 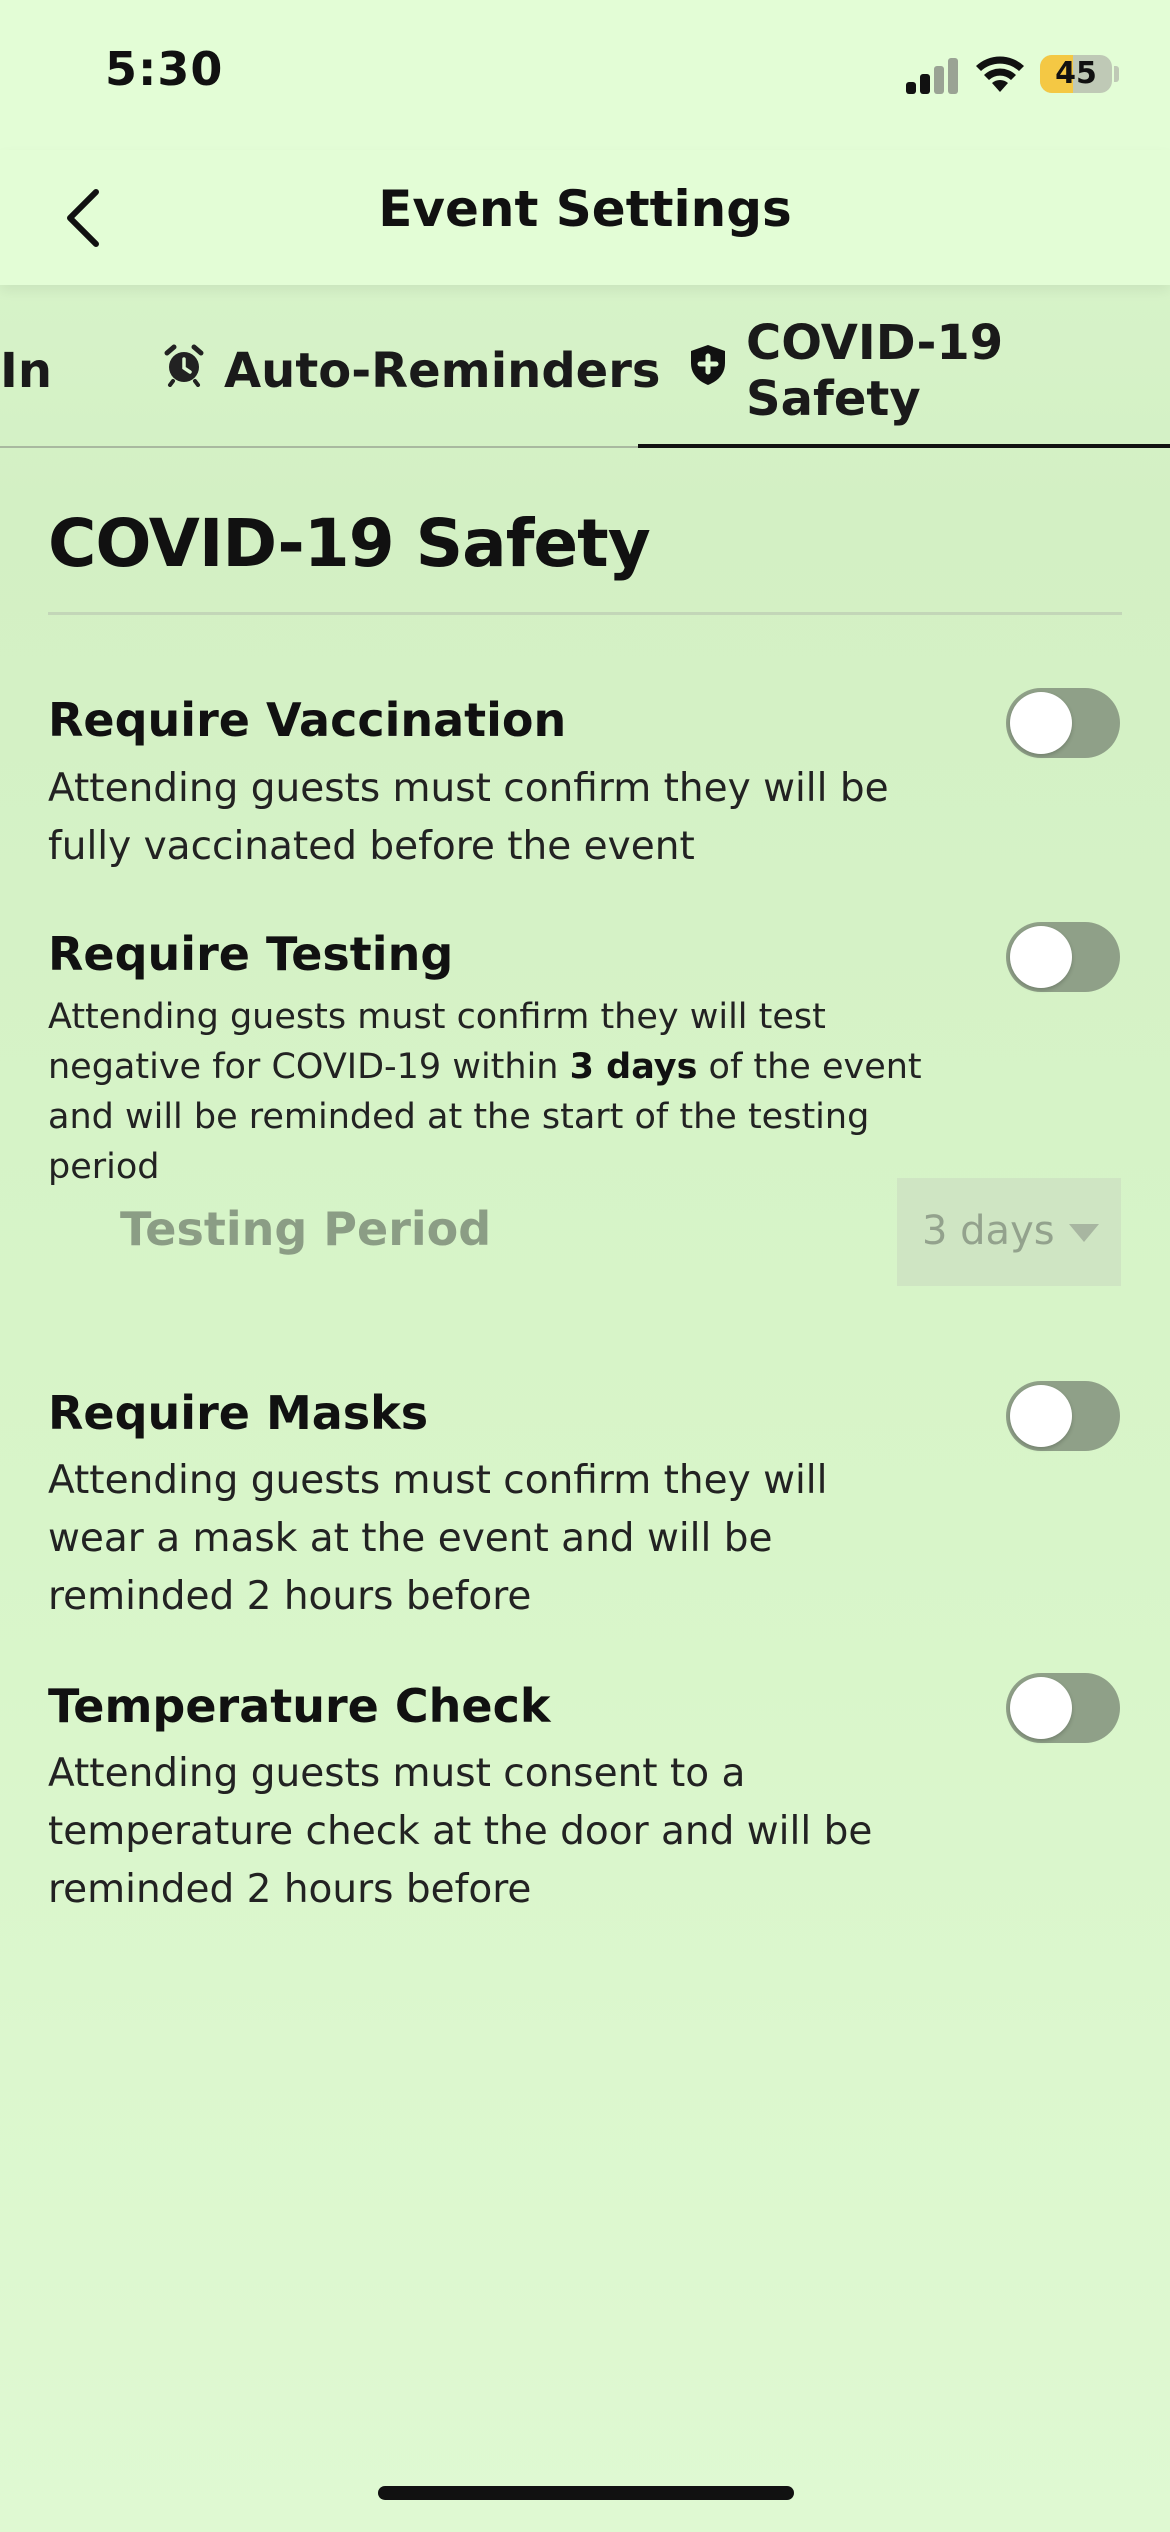 What do you see at coordinates (586, 2493) in the screenshot?
I see `home-indicator` at bounding box center [586, 2493].